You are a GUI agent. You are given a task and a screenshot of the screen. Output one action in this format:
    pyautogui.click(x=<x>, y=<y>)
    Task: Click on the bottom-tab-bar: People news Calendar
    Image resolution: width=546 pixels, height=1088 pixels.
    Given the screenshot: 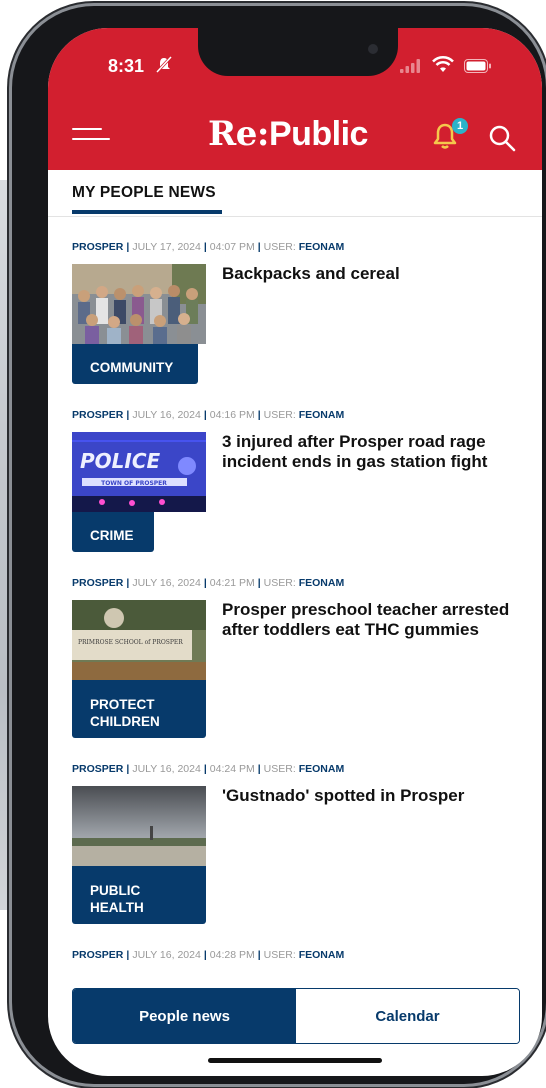 What is the action you would take?
    pyautogui.click(x=296, y=1016)
    